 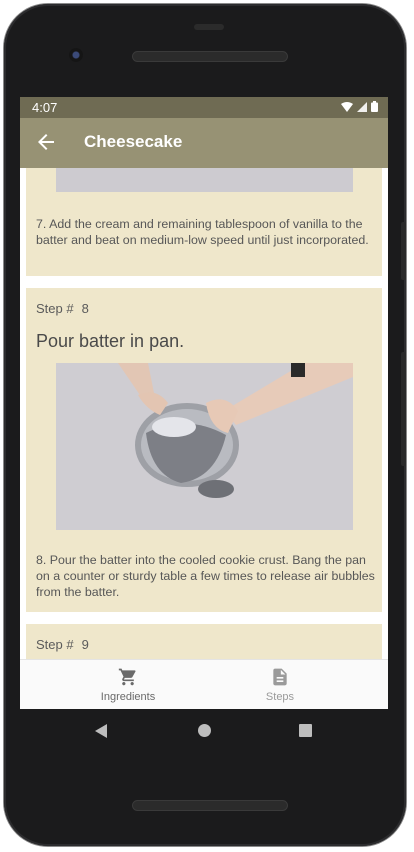 I want to click on cart-icon, so click(x=127, y=677).